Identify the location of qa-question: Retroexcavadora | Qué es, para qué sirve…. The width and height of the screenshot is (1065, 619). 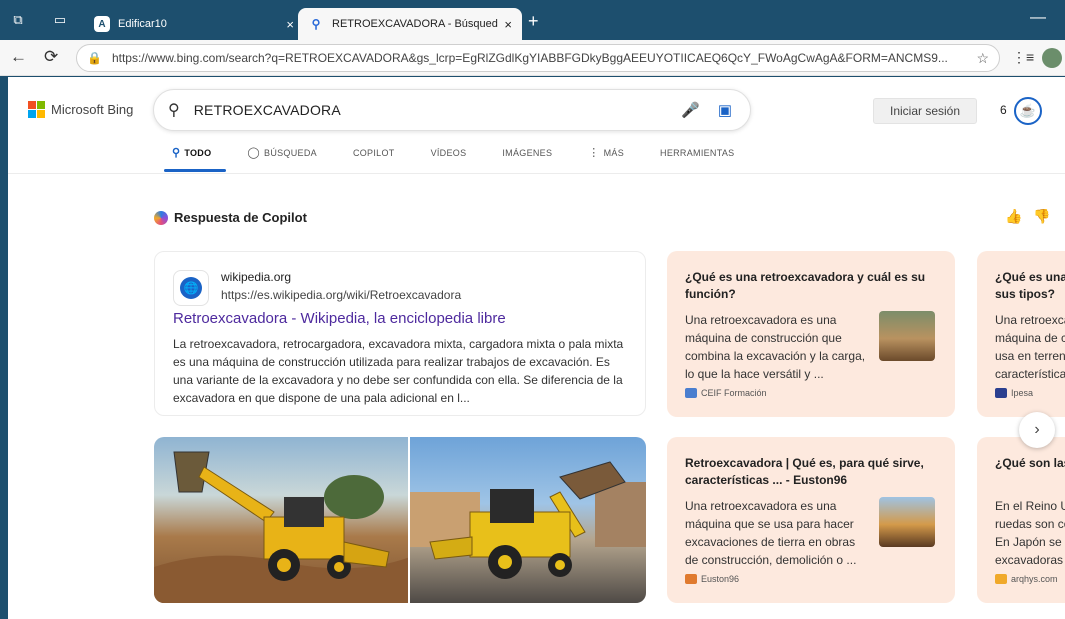
(810, 472).